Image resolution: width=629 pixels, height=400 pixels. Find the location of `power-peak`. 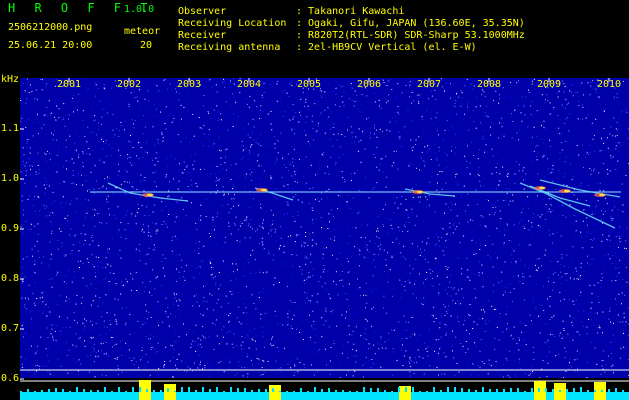

power-peak is located at coordinates (275, 392).